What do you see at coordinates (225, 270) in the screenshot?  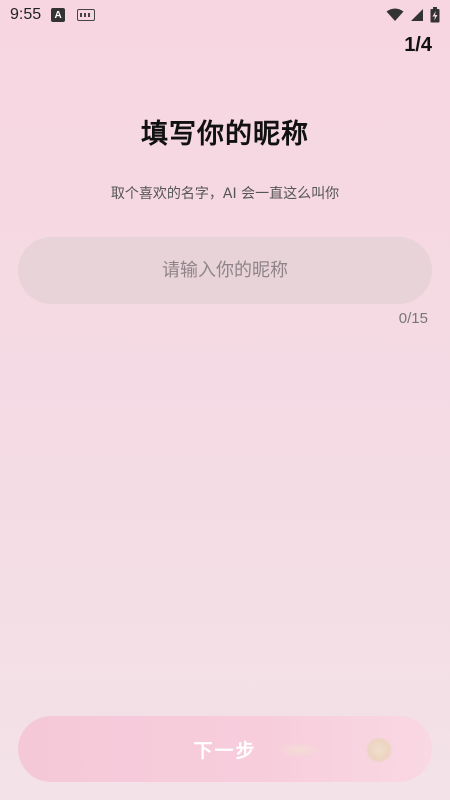 I see `nickname-input` at bounding box center [225, 270].